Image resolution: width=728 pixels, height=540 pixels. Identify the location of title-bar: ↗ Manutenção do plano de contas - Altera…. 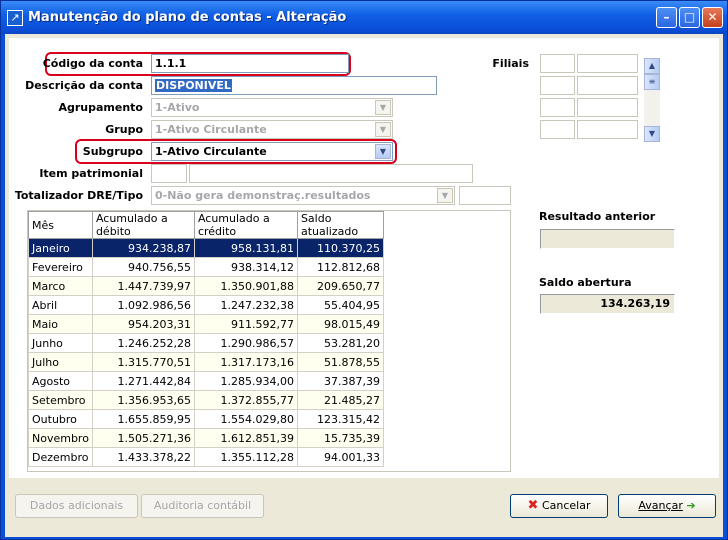
(364, 17).